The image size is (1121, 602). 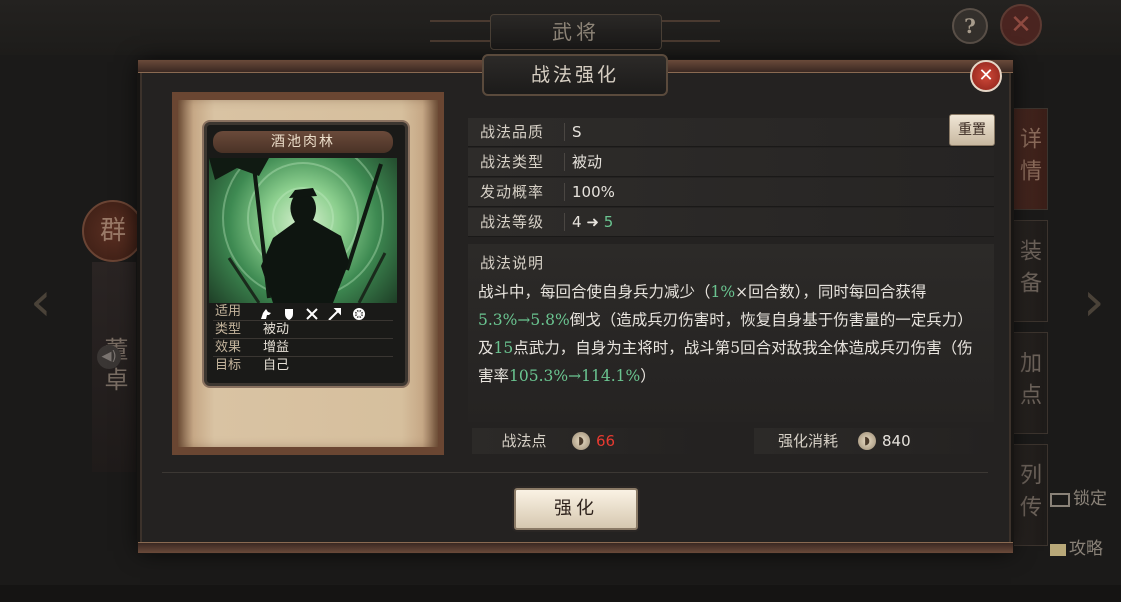 What do you see at coordinates (109, 357) in the screenshot?
I see `voice-speaker-icon: ◀)` at bounding box center [109, 357].